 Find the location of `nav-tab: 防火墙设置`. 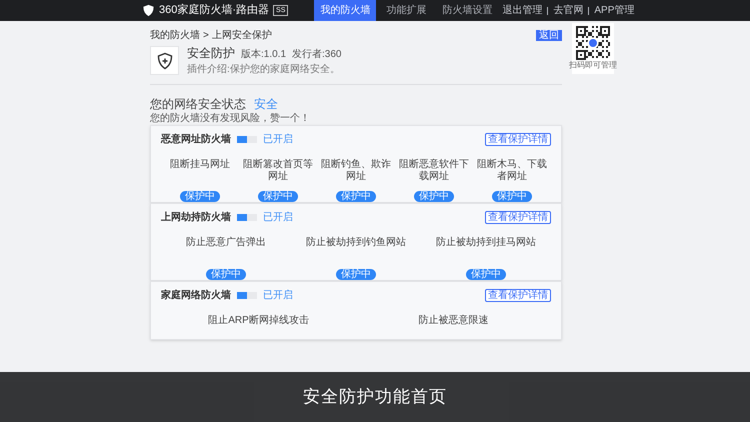

nav-tab: 防火墙设置 is located at coordinates (467, 10).